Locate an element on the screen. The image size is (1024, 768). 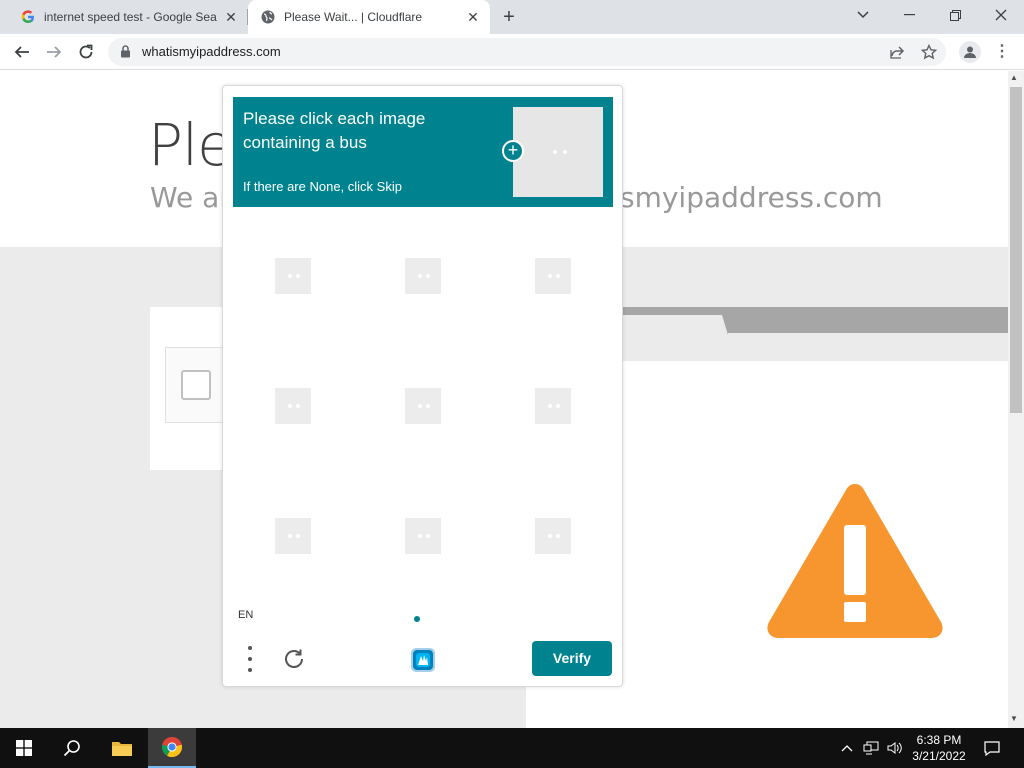
minimize-icon is located at coordinates (909, 15).